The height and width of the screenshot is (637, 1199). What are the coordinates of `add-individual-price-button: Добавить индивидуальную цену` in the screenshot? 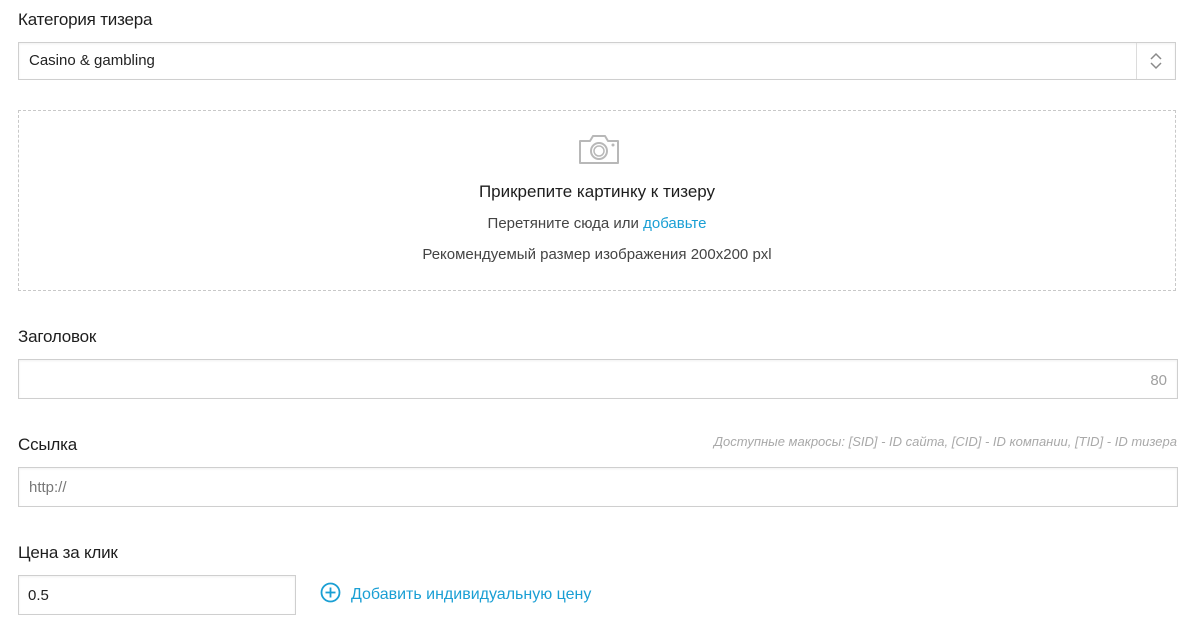 It's located at (456, 595).